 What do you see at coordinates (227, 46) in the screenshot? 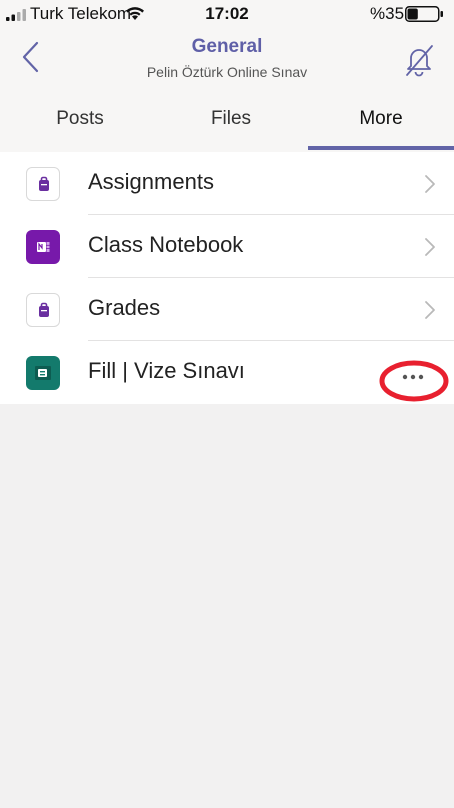
I see `channel-title: General` at bounding box center [227, 46].